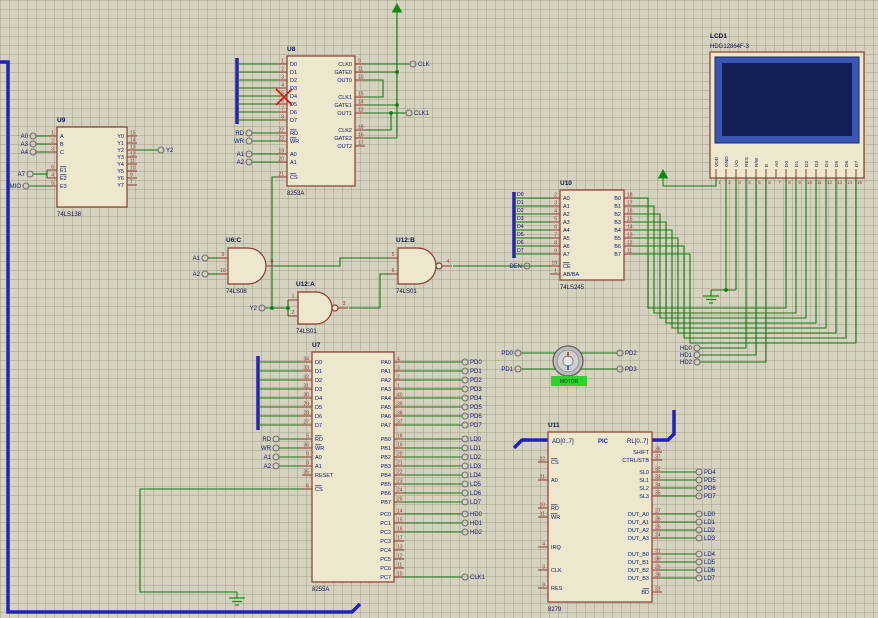 The image size is (878, 618). I want to click on terminal-y2: Y2, so click(165, 150).